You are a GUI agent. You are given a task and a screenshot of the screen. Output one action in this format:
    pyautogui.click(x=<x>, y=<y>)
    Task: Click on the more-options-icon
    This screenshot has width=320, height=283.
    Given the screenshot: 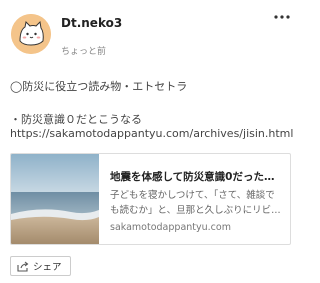 What is the action you would take?
    pyautogui.click(x=282, y=17)
    